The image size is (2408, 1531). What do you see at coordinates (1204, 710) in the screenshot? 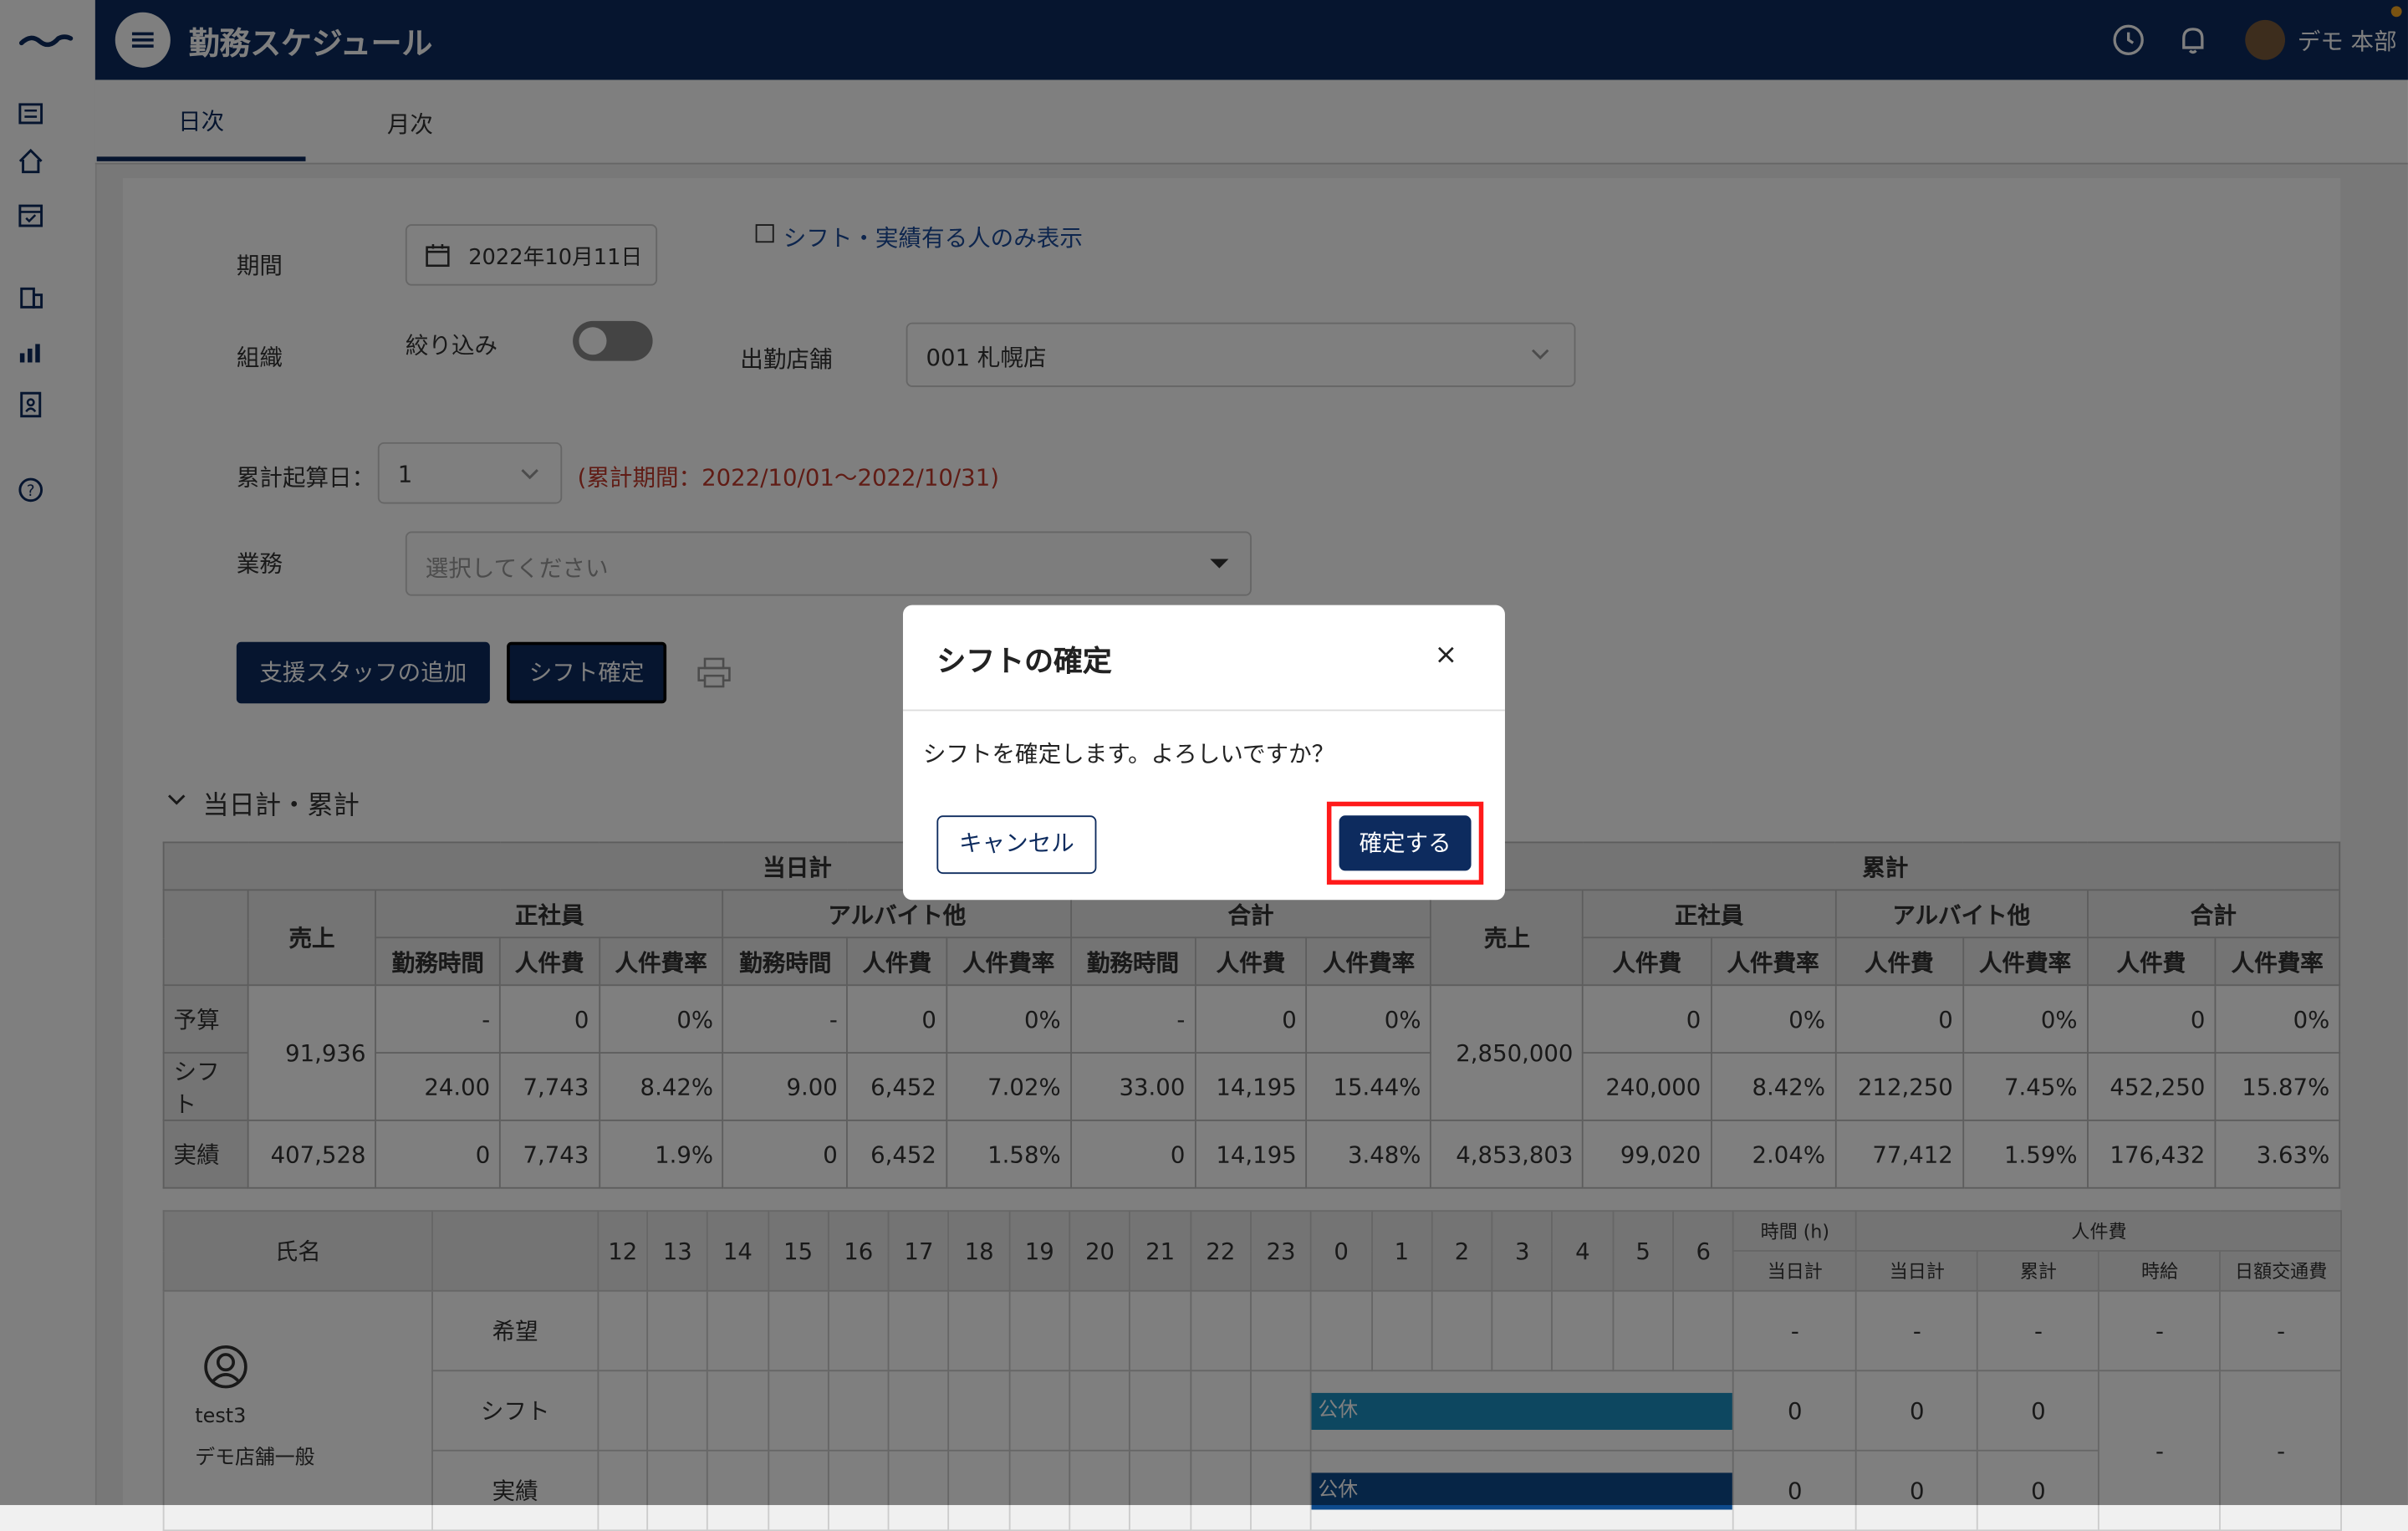
I see `modal-divider` at bounding box center [1204, 710].